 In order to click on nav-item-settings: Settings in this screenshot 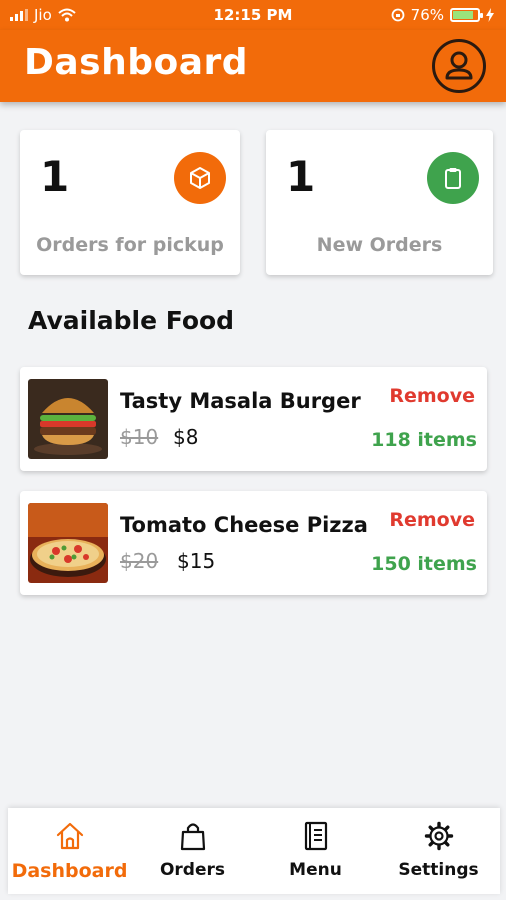, I will do `click(438, 851)`.